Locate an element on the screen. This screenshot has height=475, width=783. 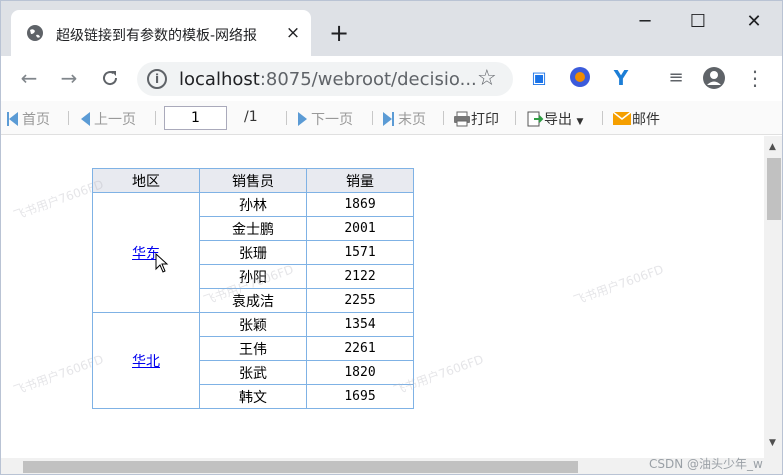
address-bar: i localhost:8075/webroot/decisio... ☆ is located at coordinates (325, 79).